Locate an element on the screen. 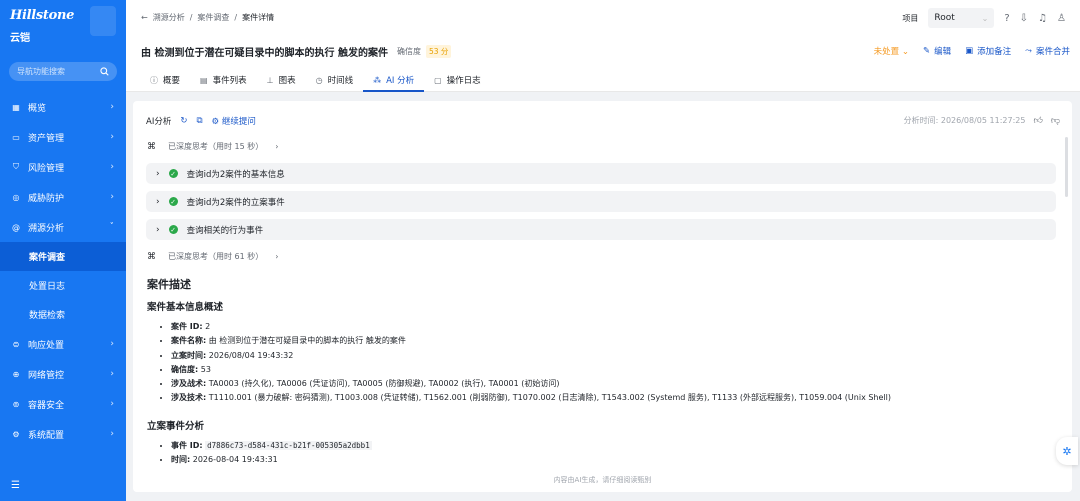 The image size is (1080, 501). back-arrow-icon: ← is located at coordinates (144, 17).